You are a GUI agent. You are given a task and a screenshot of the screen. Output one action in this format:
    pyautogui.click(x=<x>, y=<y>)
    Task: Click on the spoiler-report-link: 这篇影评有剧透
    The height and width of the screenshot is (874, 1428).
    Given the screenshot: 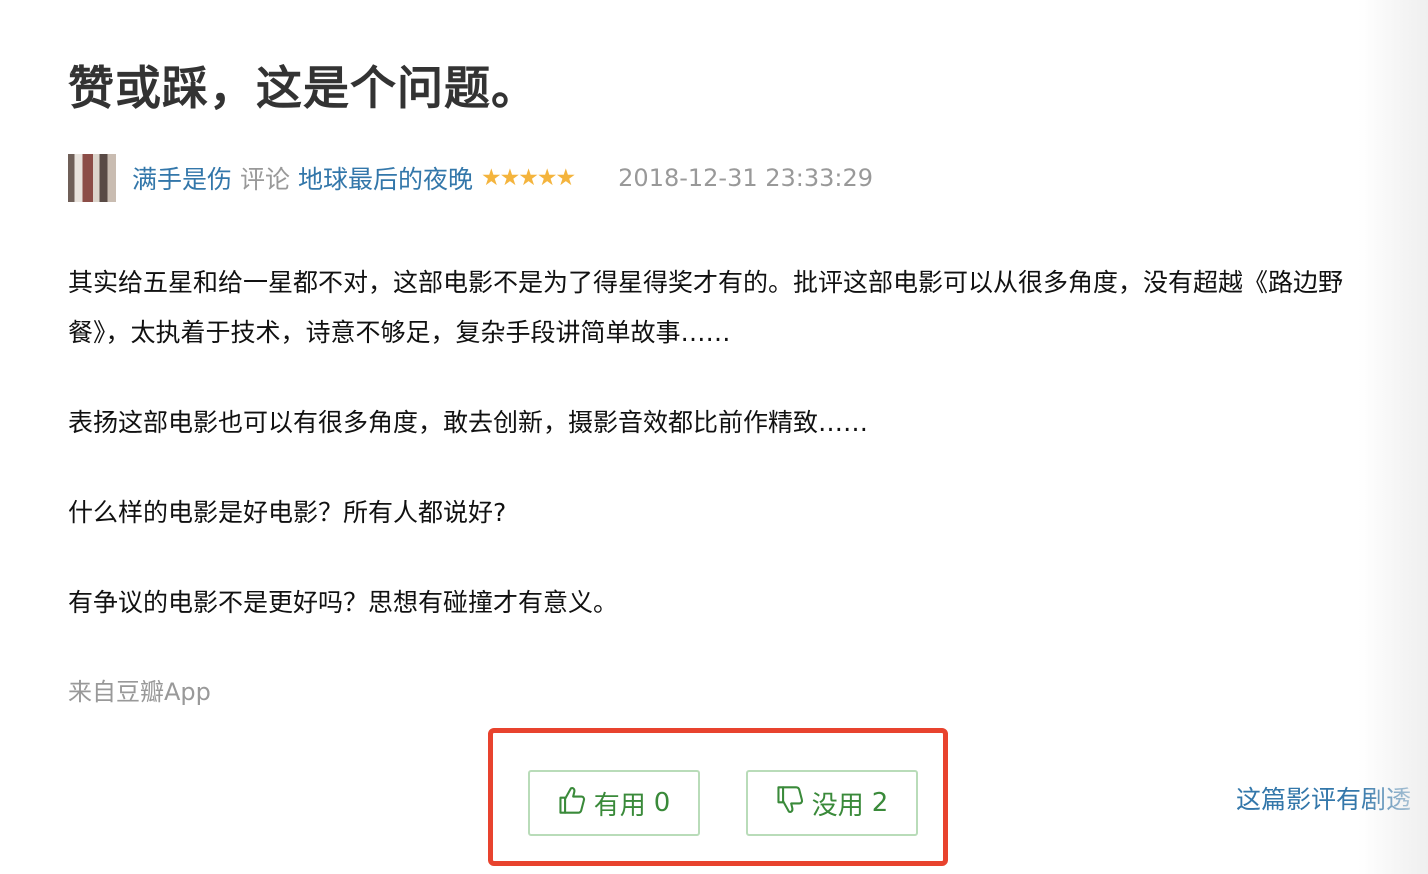 What is the action you would take?
    pyautogui.click(x=1323, y=798)
    